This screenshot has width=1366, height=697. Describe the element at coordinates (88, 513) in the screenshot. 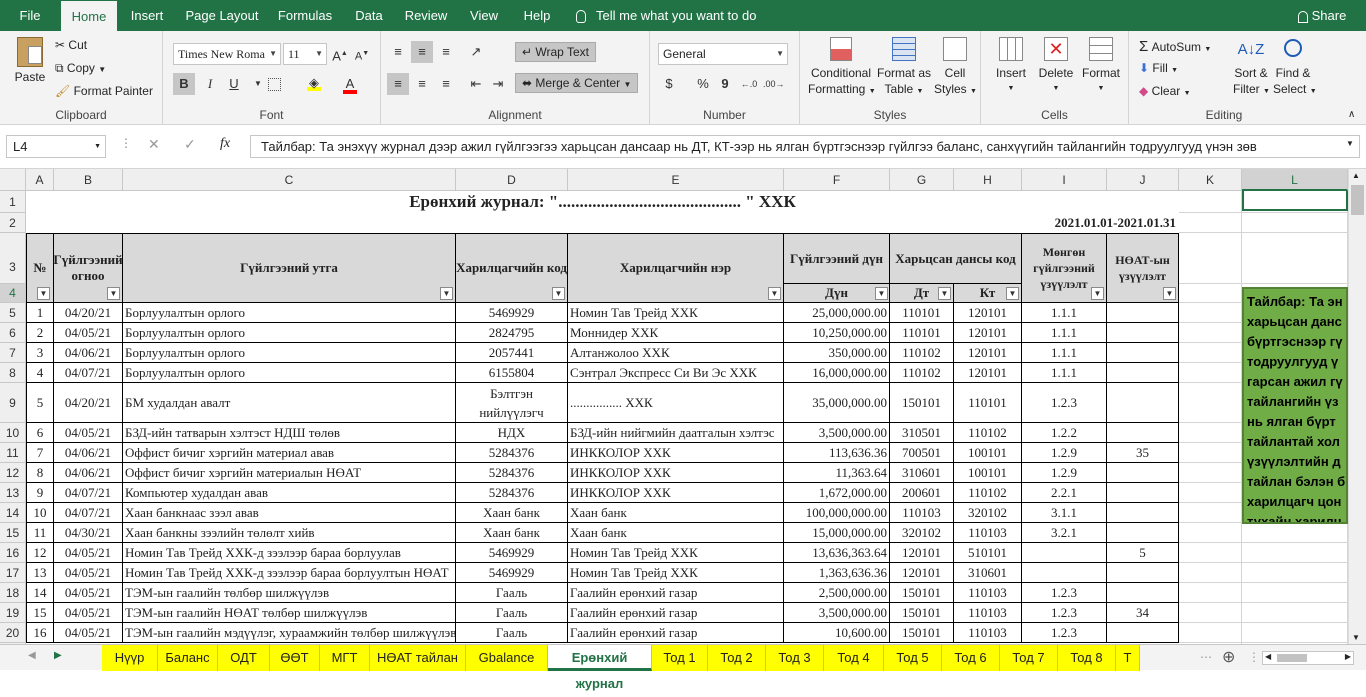

I see `cell-d: 04/07/21` at that location.